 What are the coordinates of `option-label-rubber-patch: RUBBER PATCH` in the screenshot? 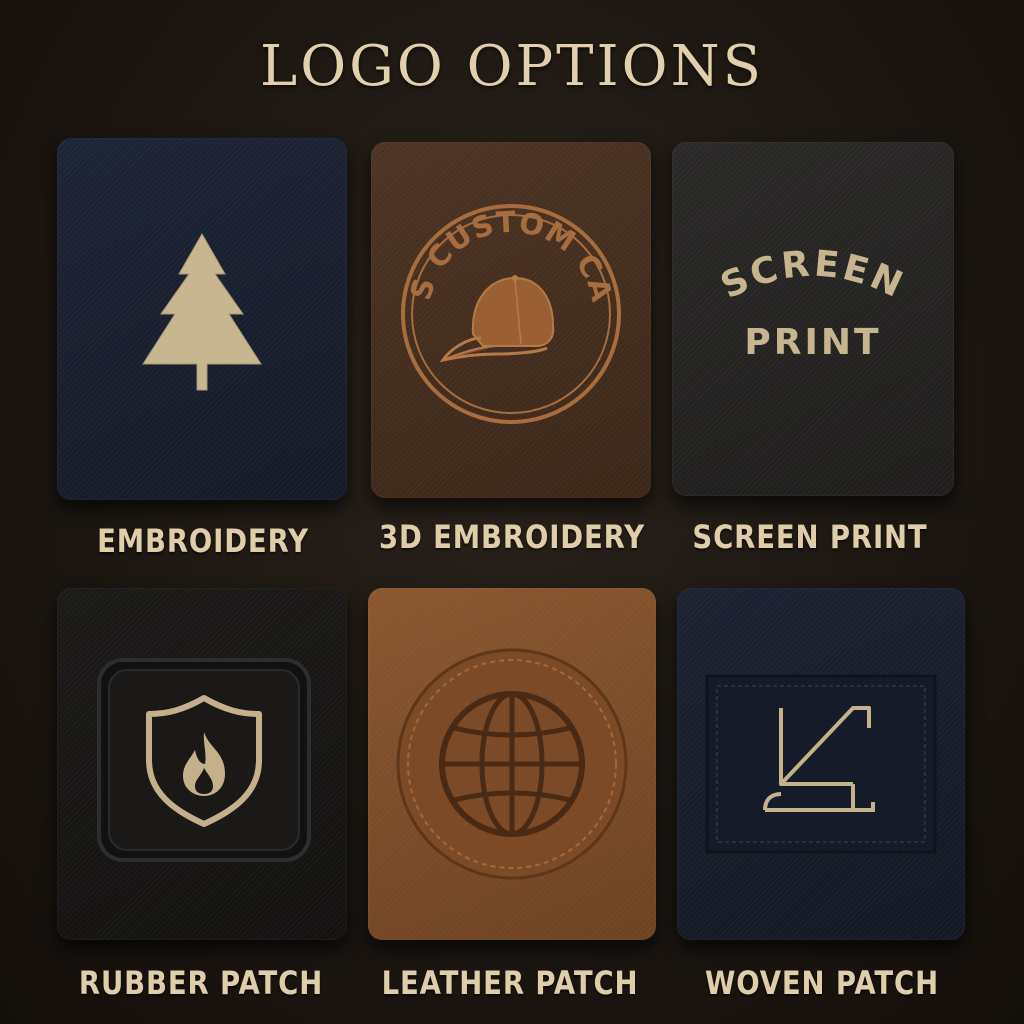 It's located at (201, 983).